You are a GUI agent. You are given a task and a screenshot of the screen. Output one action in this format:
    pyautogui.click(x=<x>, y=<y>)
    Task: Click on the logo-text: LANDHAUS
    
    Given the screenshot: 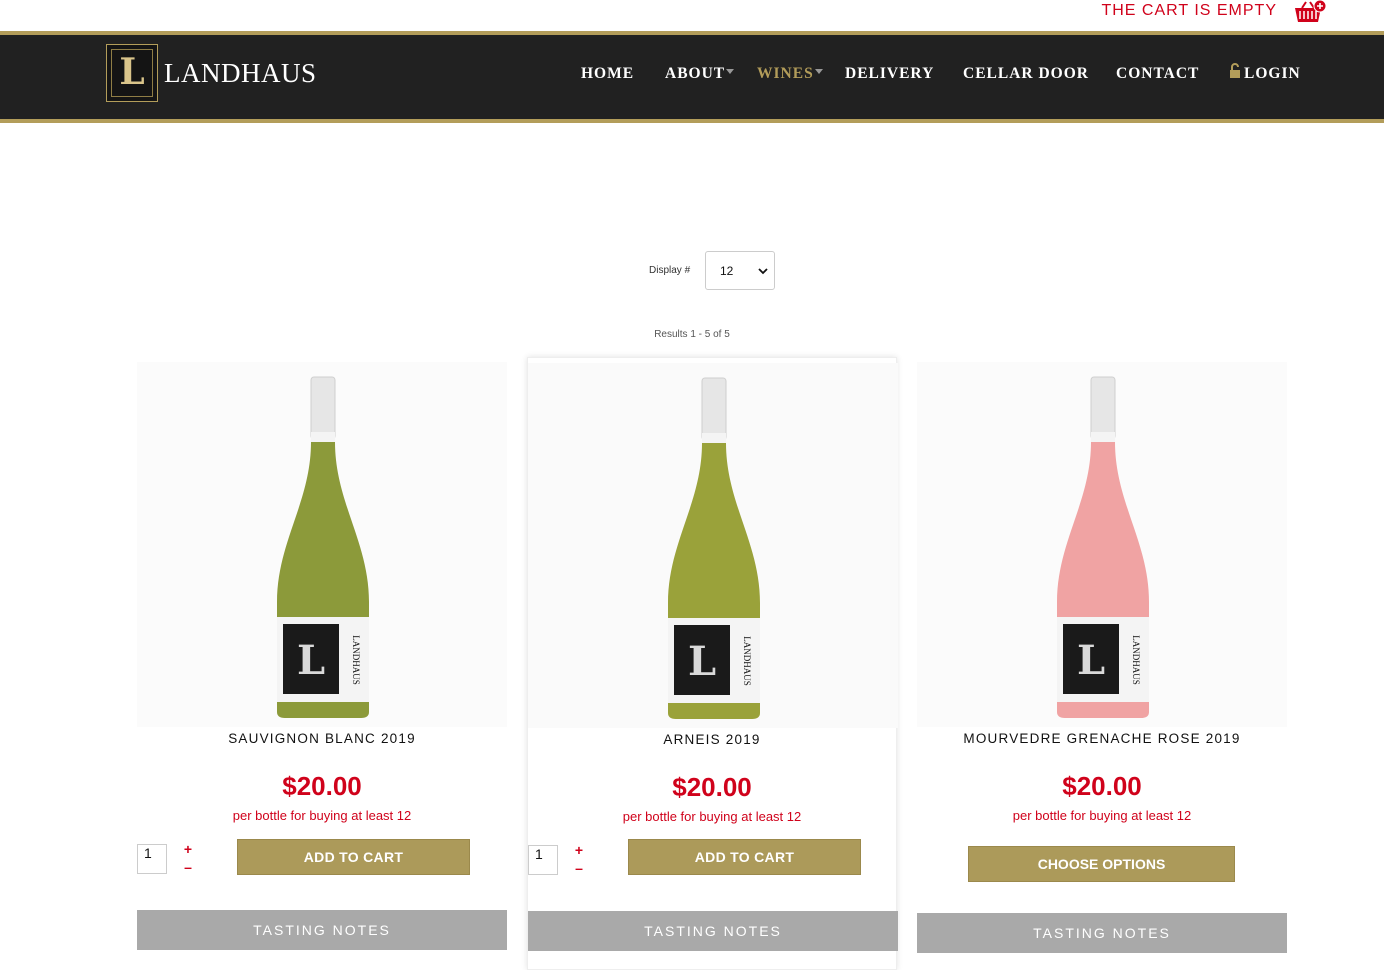 What is the action you would take?
    pyautogui.click(x=240, y=72)
    